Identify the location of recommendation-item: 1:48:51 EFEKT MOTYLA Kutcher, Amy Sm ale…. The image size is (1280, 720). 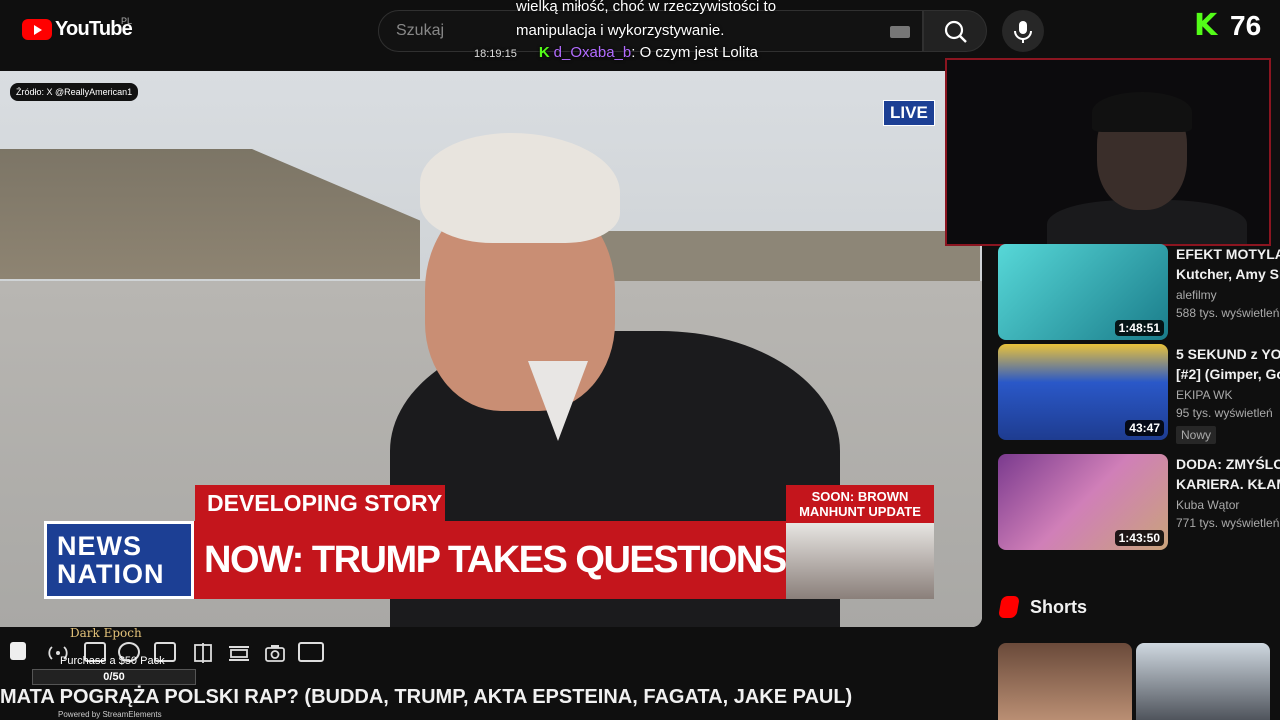
(1139, 292).